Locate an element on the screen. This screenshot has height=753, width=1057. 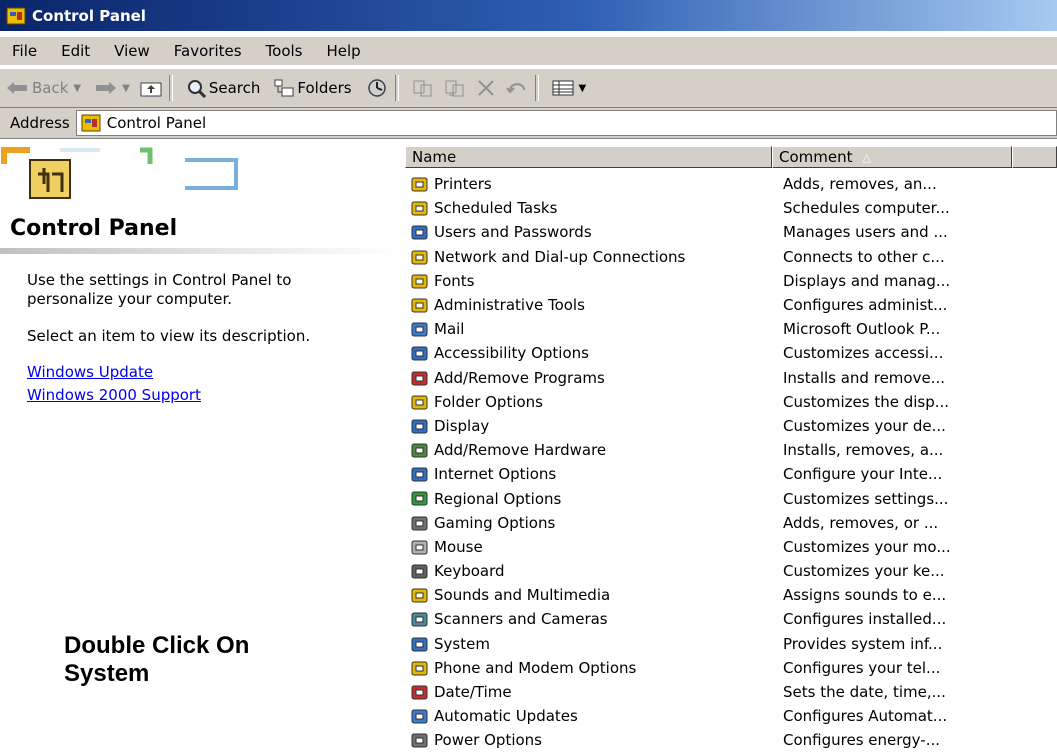
undo-button is located at coordinates (516, 88).